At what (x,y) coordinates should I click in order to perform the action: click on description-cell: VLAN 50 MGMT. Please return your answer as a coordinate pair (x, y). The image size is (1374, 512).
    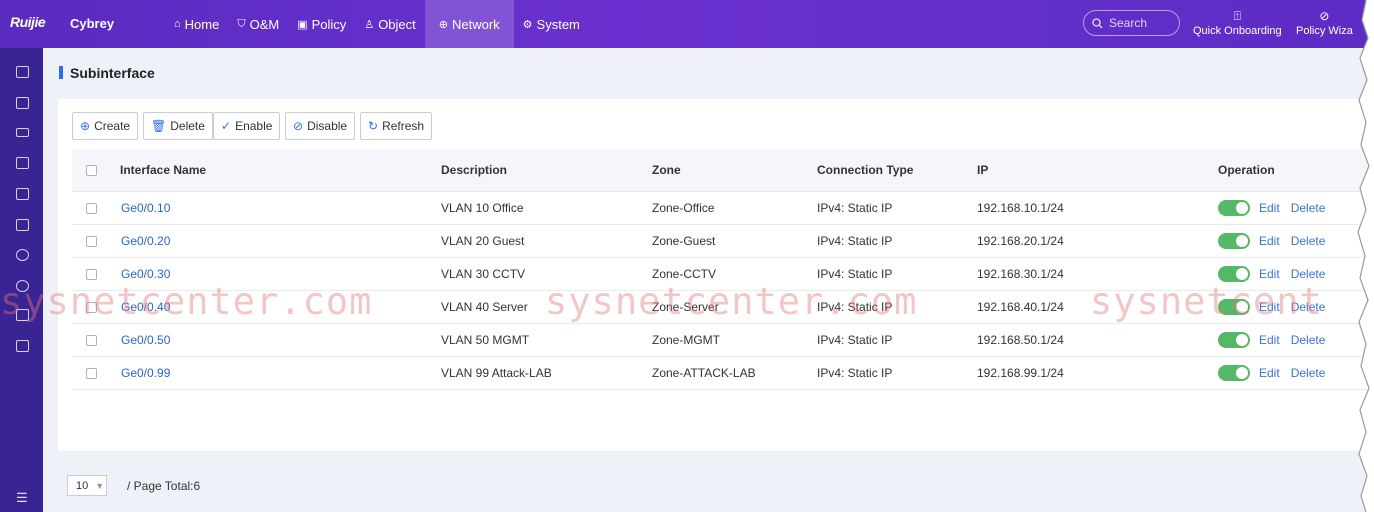
    Looking at the image, I should click on (485, 340).